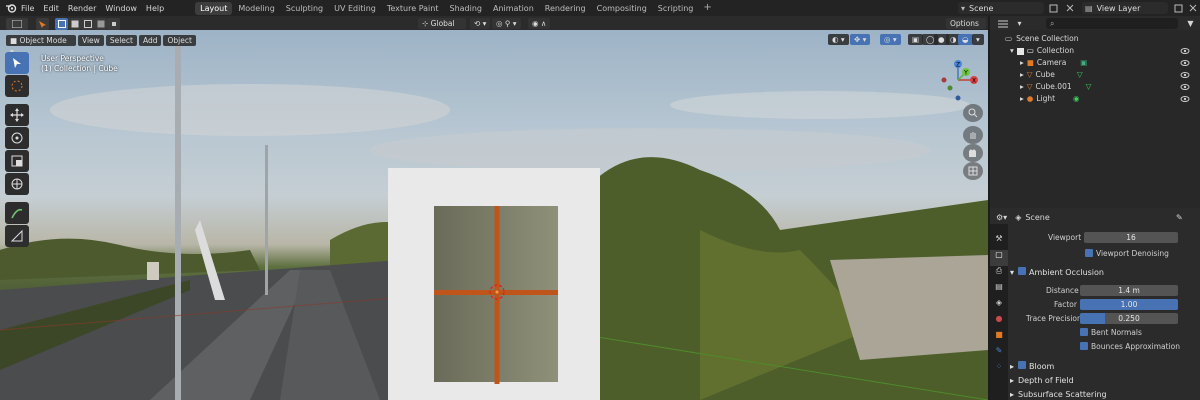 The image size is (1200, 400). What do you see at coordinates (1192, 8) in the screenshot?
I see `view-layer-delete-icon` at bounding box center [1192, 8].